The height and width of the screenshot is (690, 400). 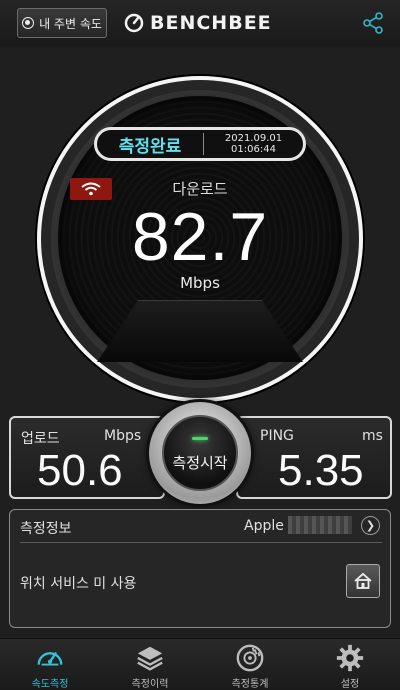 I want to click on nearby-speed-button: 내 주변 속도, so click(x=62, y=23).